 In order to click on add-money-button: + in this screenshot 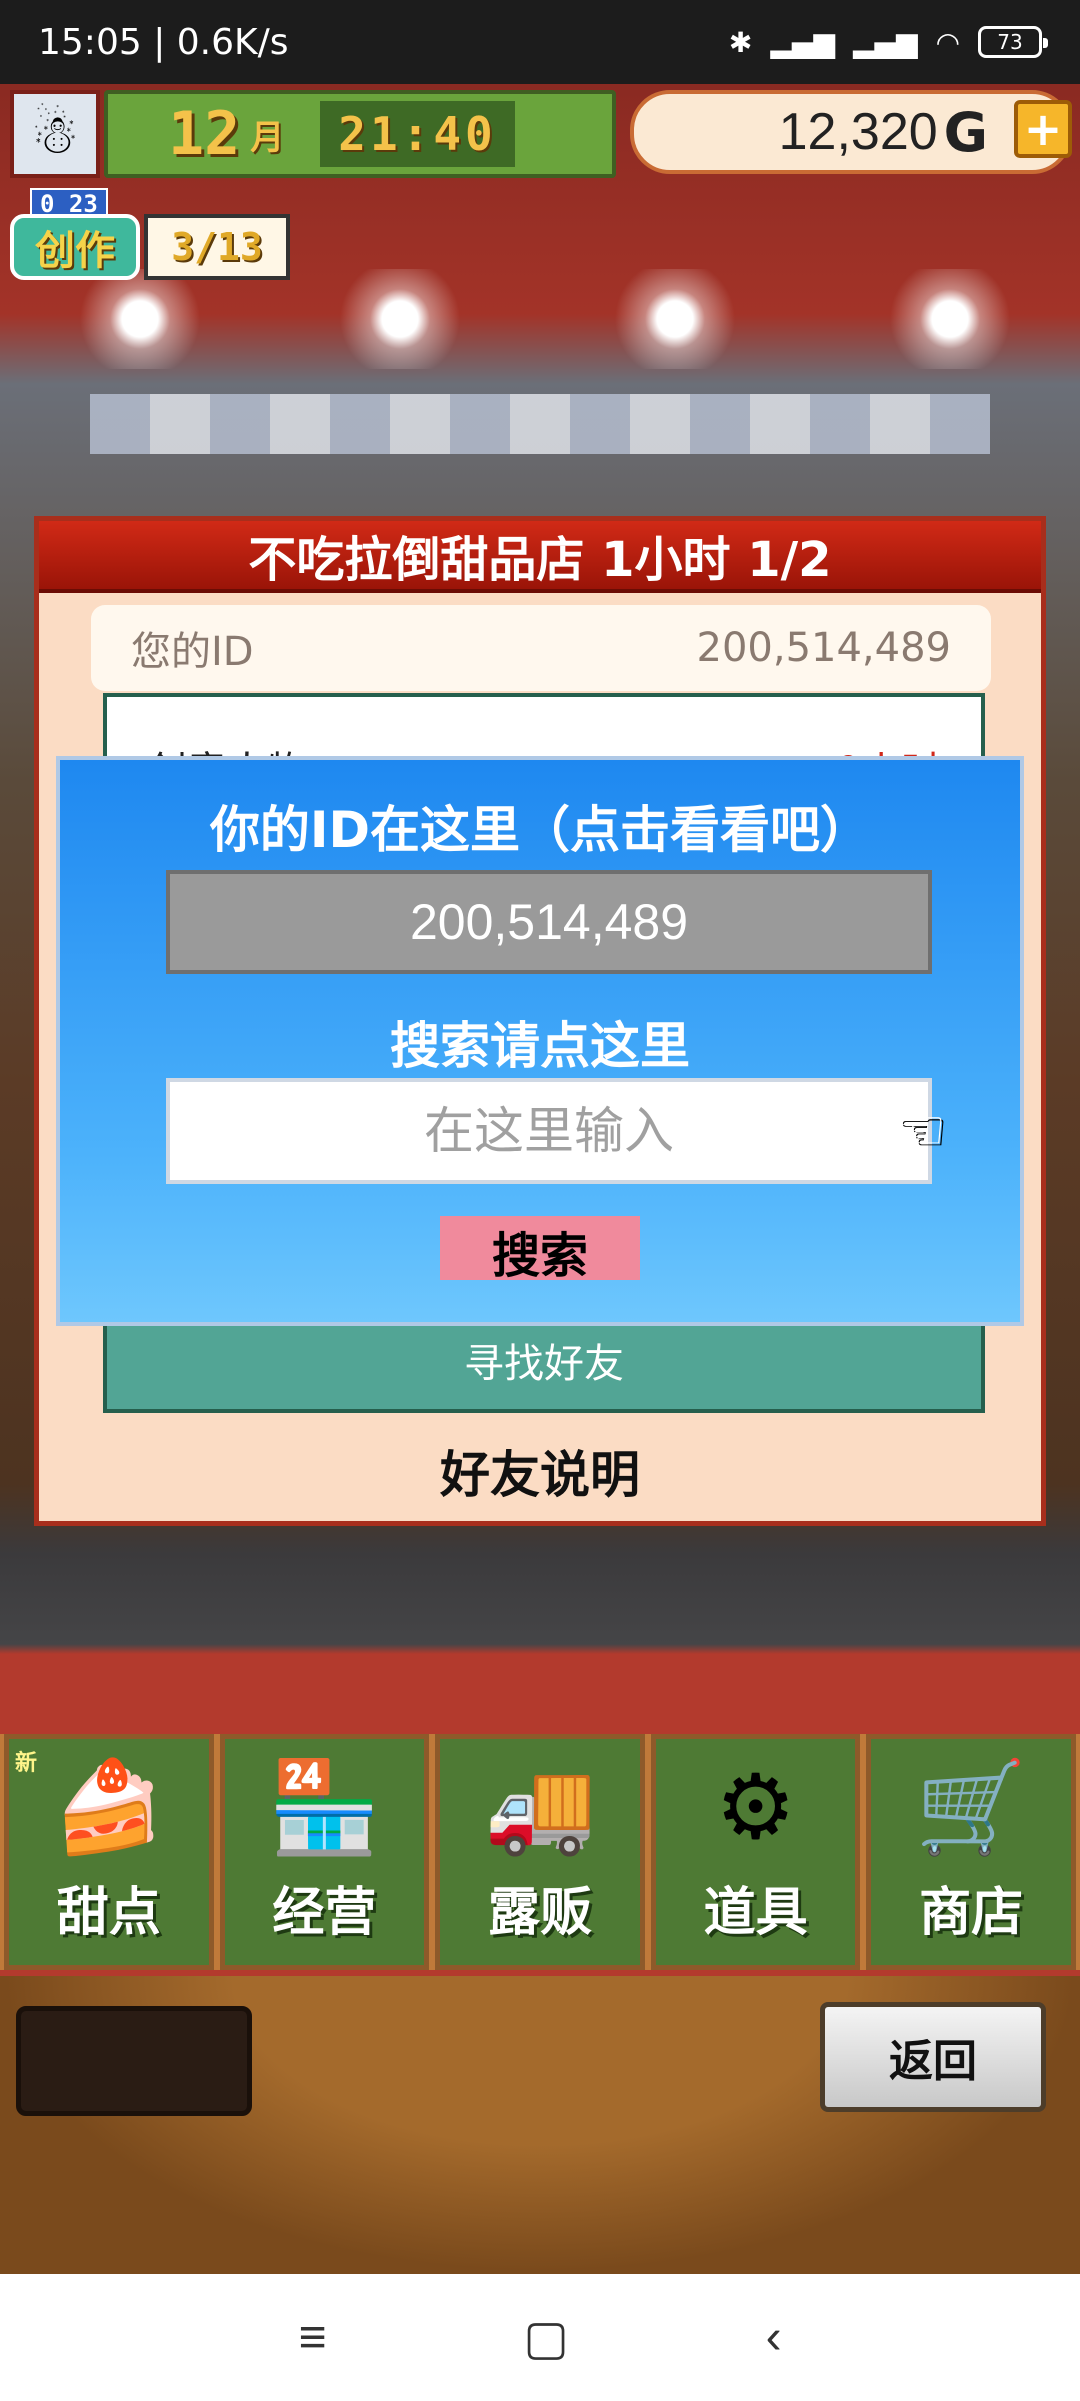, I will do `click(1043, 129)`.